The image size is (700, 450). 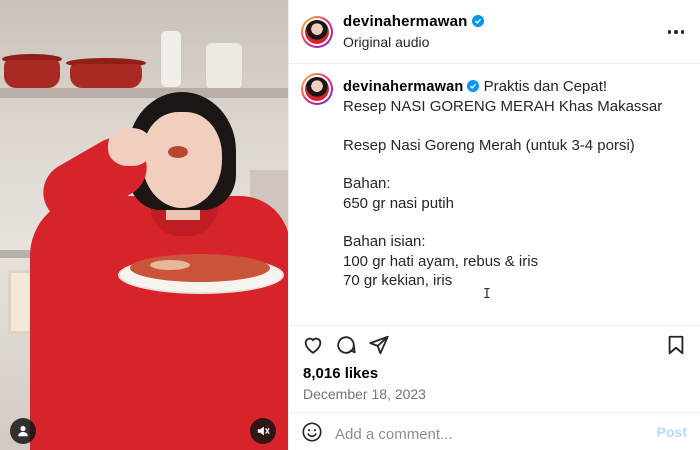 I want to click on comment-icon, so click(x=346, y=345).